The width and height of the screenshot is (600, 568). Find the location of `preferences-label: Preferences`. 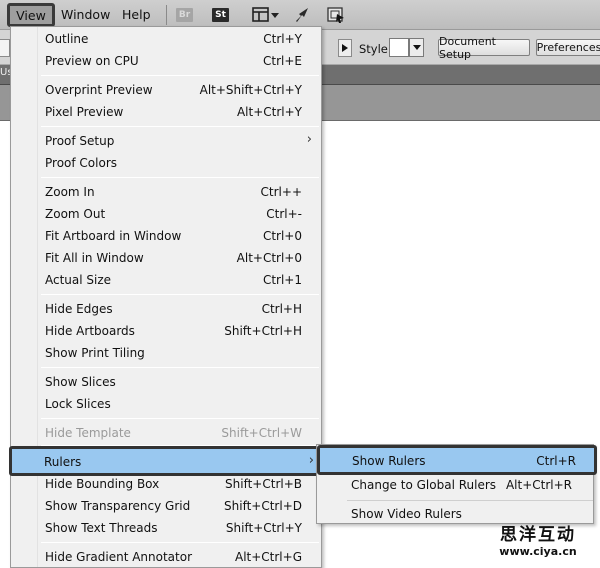

preferences-label: Preferences is located at coordinates (568, 47).